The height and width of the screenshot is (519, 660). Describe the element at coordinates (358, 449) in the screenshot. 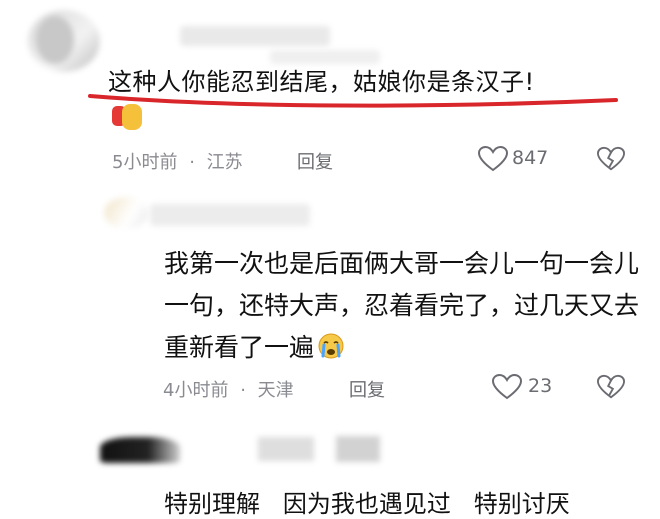

I see `username-blurred-secondary` at that location.